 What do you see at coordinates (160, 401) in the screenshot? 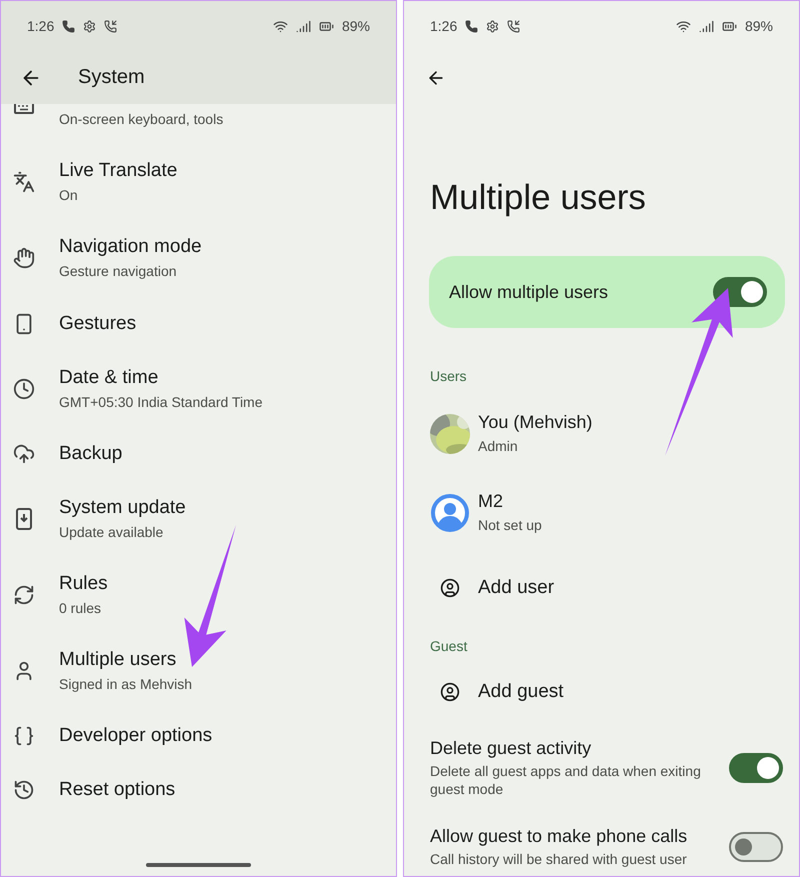
I see `setting-subtitle: GMT+05:30 India Standard Time` at bounding box center [160, 401].